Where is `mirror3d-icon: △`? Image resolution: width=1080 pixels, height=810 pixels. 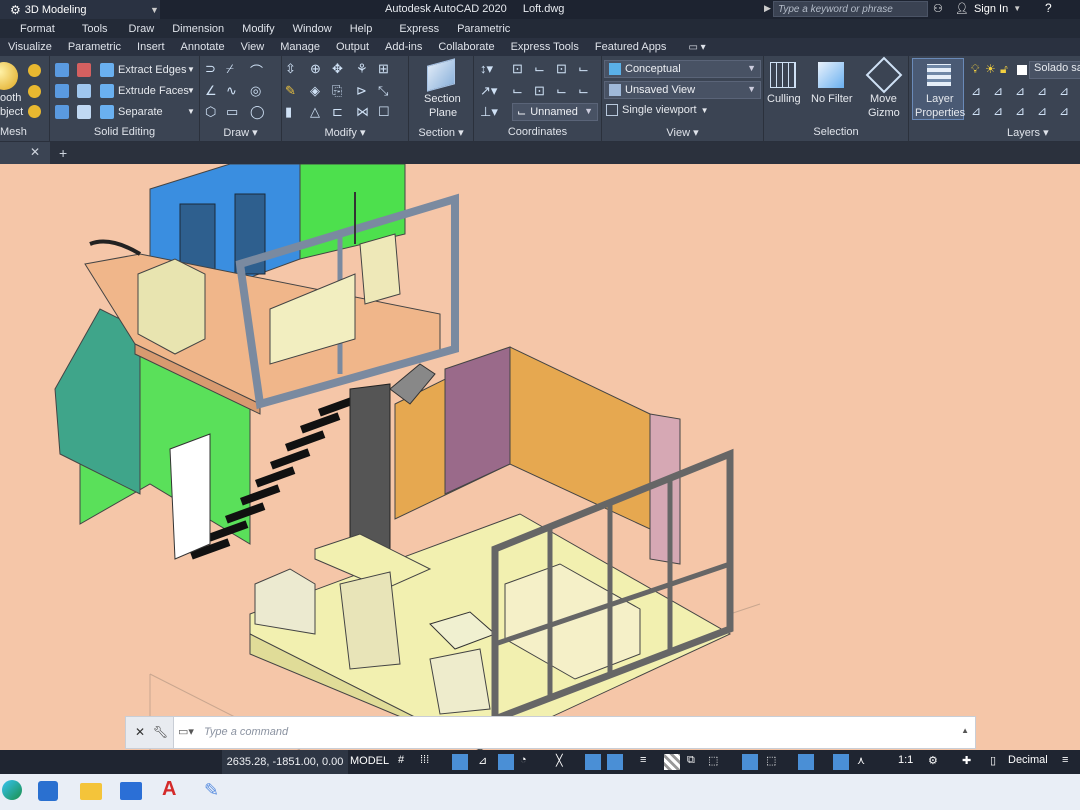
mirror3d-icon: △ is located at coordinates (315, 112).